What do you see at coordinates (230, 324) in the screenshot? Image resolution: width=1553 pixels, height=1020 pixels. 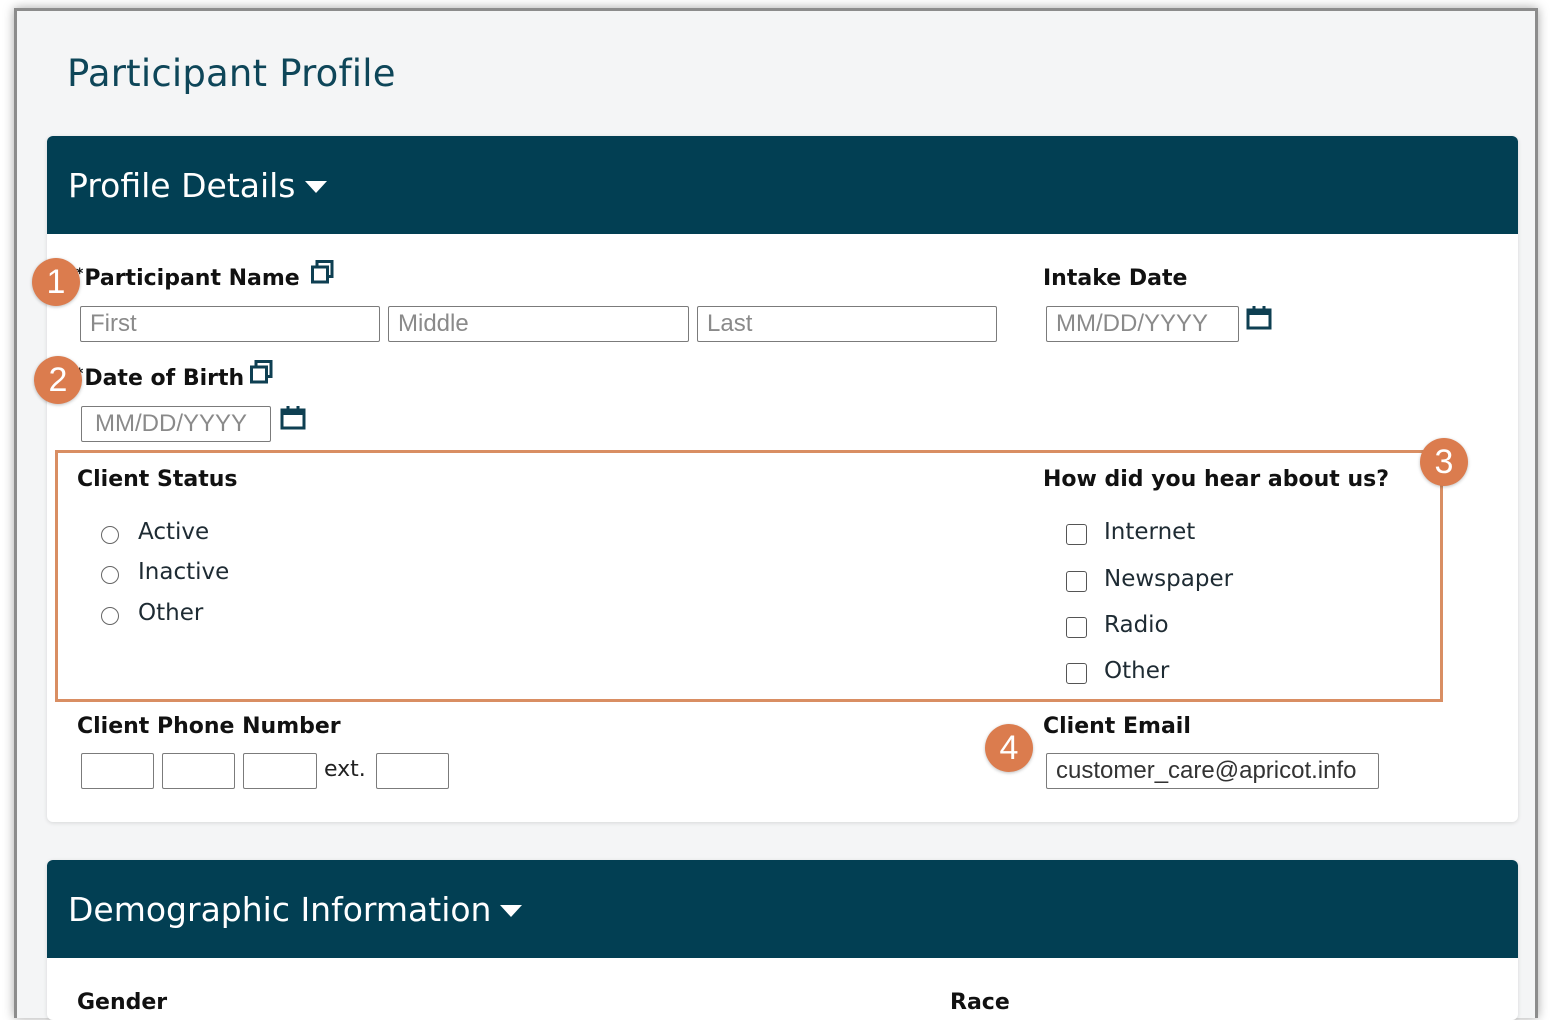 I see `first-name-input` at bounding box center [230, 324].